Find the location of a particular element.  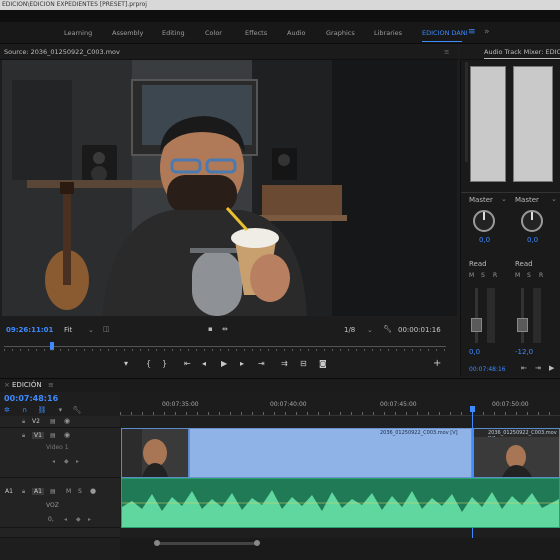

resolution-dropdown-chevron-icon: ⌄ is located at coordinates (370, 330).